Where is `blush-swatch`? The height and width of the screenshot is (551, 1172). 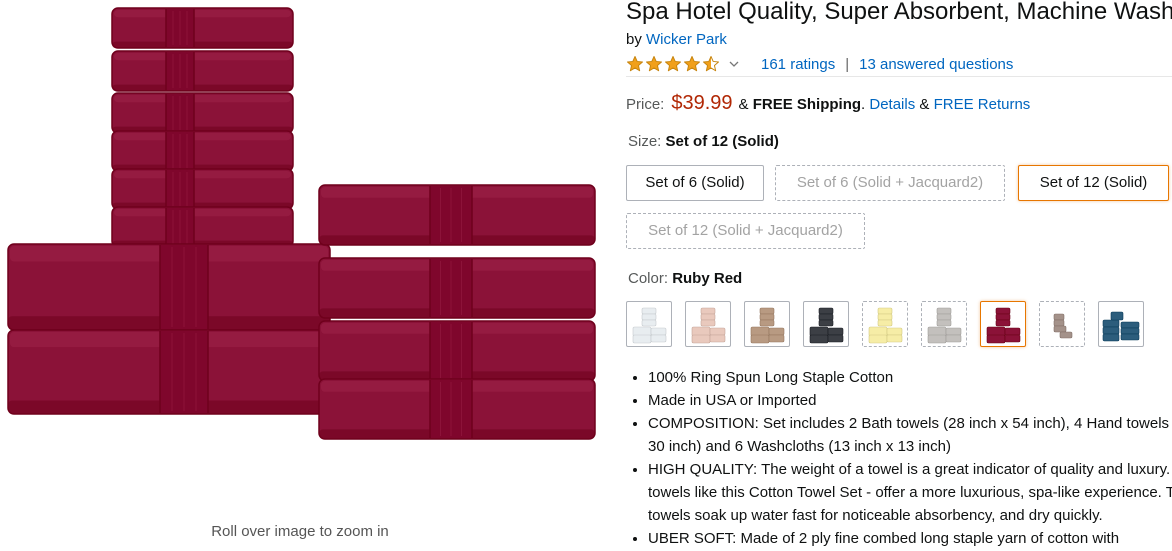
blush-swatch is located at coordinates (708, 324).